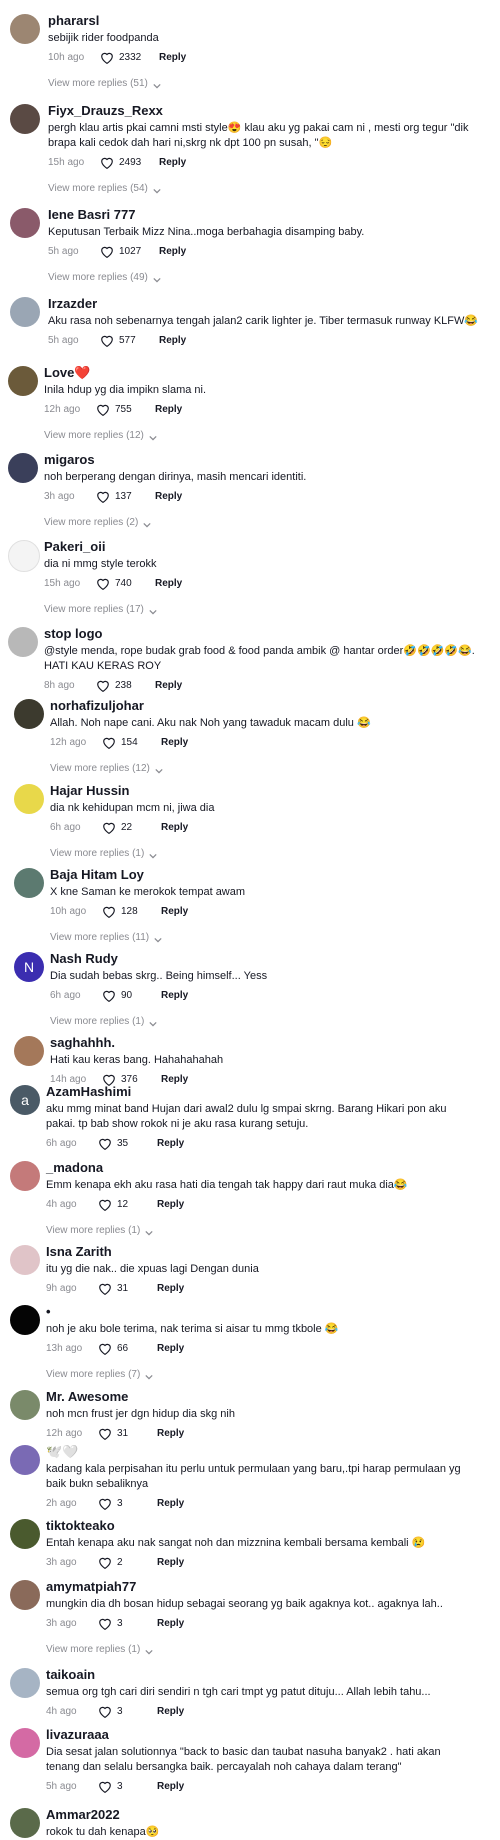 The image size is (500, 1840). I want to click on username: Love❤️, so click(67, 373).